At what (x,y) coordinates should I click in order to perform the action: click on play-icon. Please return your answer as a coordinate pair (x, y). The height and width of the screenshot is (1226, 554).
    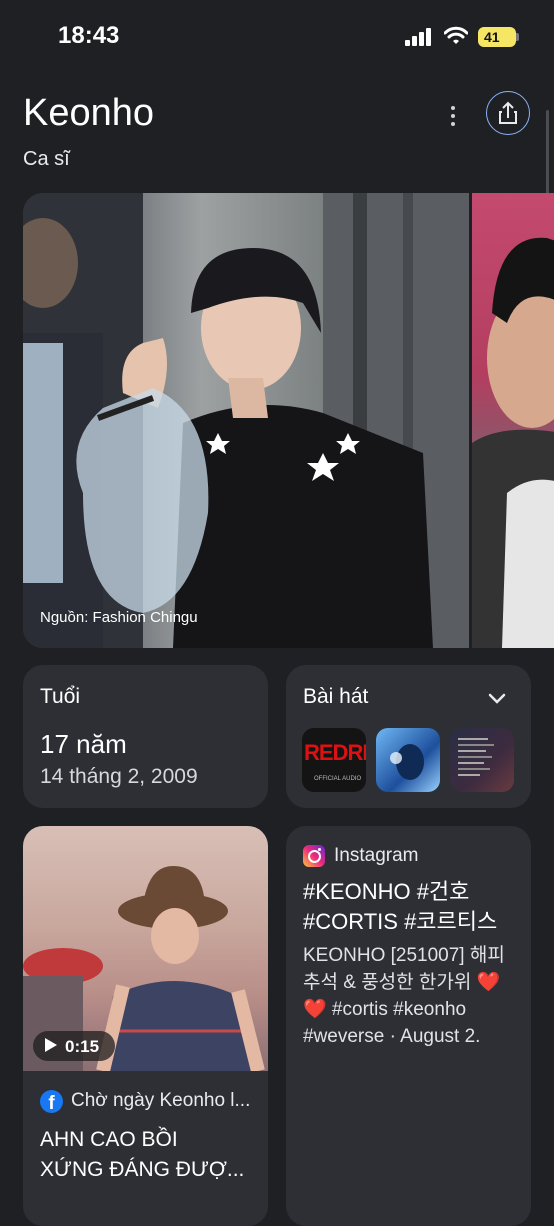
    Looking at the image, I should click on (51, 1045).